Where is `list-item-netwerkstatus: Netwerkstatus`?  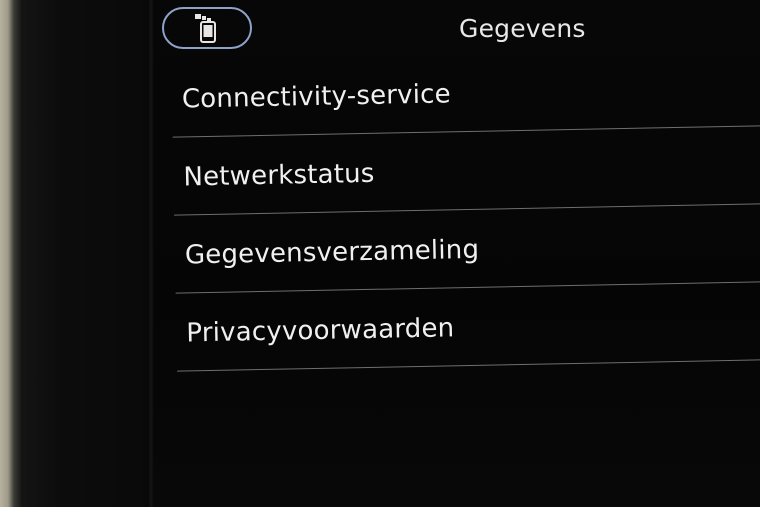
list-item-netwerkstatus: Netwerkstatus is located at coordinates (466, 170).